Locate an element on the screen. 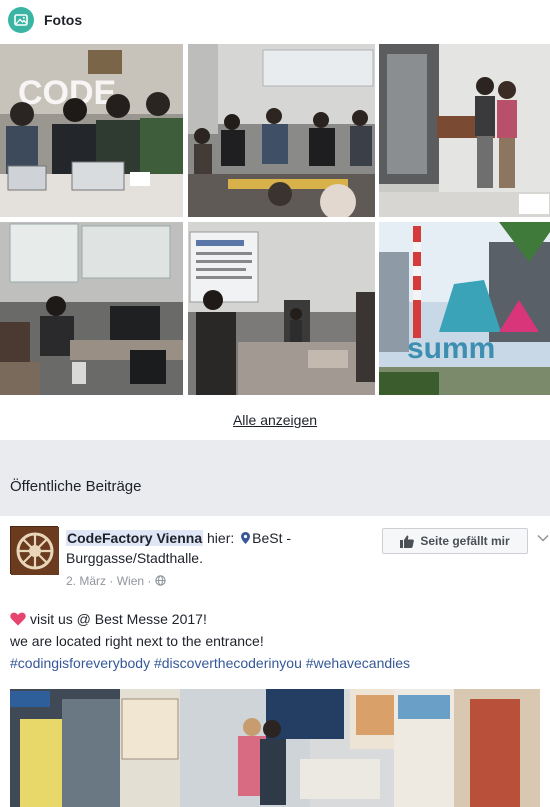 The width and height of the screenshot is (550, 807). post-city: Wien is located at coordinates (130, 581).